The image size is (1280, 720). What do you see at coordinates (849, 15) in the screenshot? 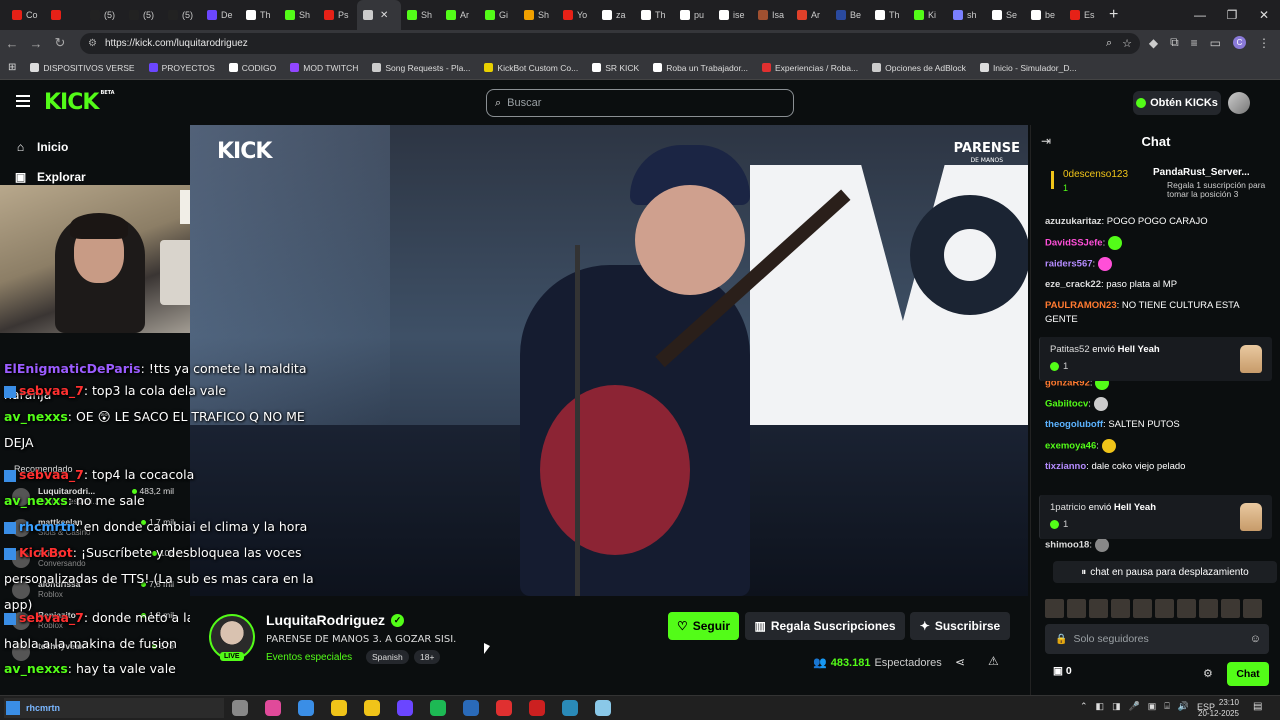
I see `browser-tab: Be` at bounding box center [849, 15].